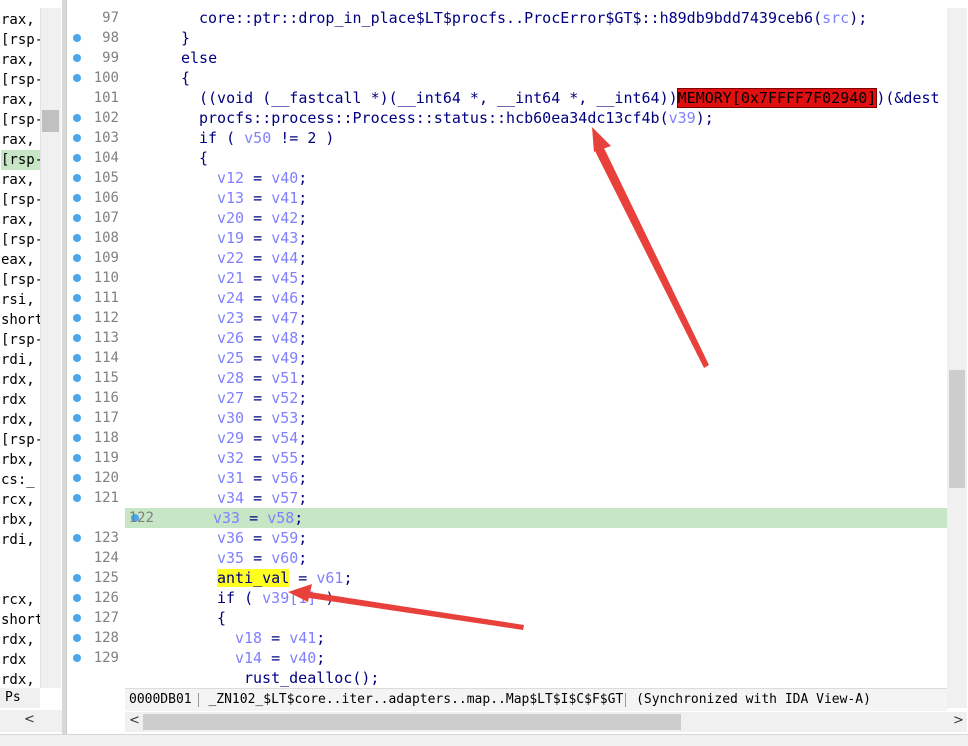  What do you see at coordinates (230, 198) in the screenshot?
I see `variable-token: v13` at bounding box center [230, 198].